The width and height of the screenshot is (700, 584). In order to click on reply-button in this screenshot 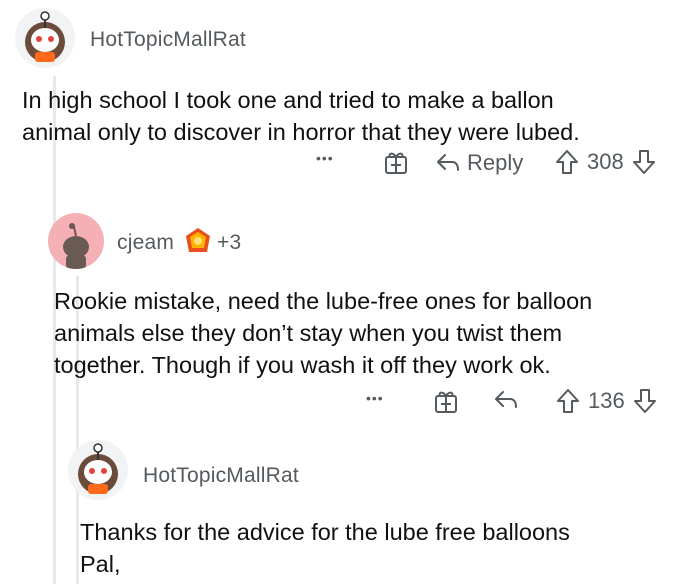, I will do `click(506, 400)`.